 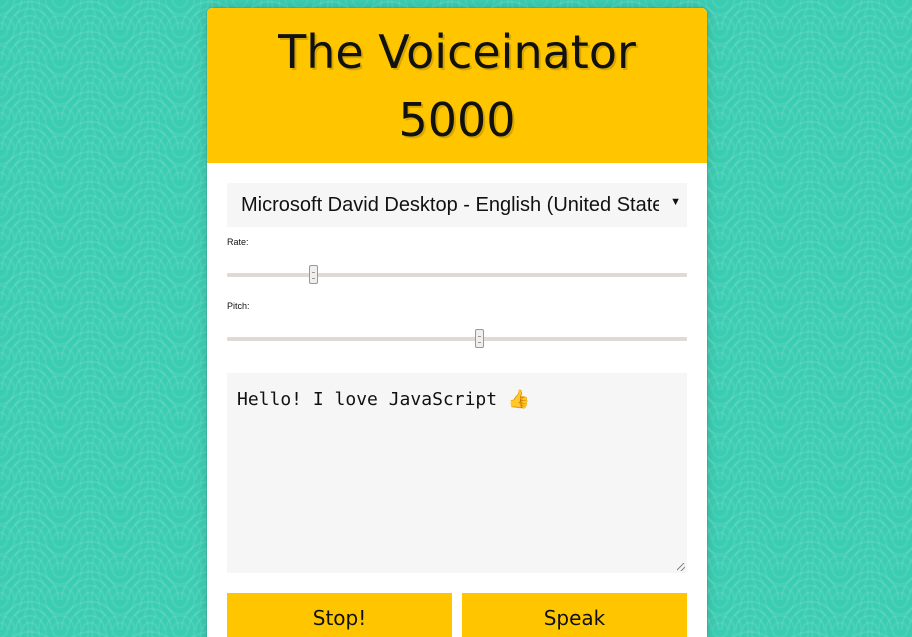 I want to click on stop-button: Stop!, so click(x=339, y=615).